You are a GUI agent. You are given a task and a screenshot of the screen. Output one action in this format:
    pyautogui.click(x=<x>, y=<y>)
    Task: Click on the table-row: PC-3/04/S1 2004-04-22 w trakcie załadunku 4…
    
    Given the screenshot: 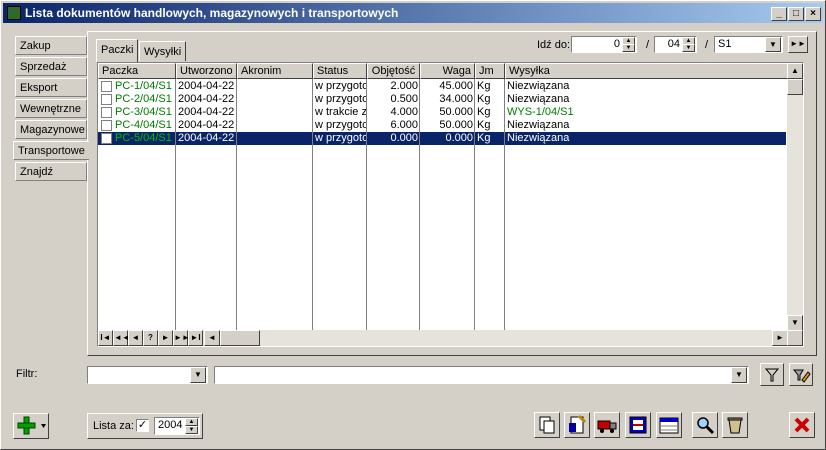 What is the action you would take?
    pyautogui.click(x=442, y=112)
    